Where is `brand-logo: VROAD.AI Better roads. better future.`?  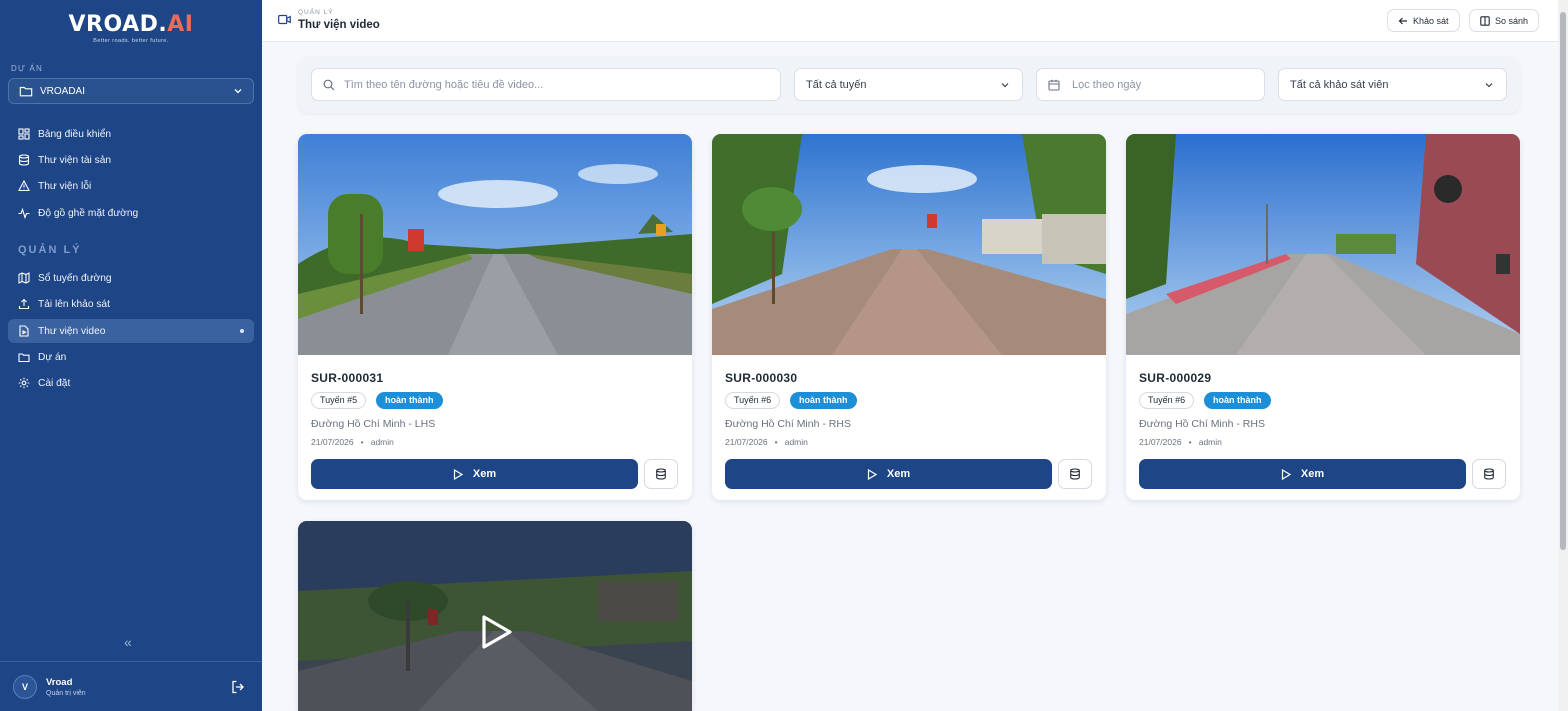
brand-logo: VROAD.AI Better roads. better future. is located at coordinates (131, 28).